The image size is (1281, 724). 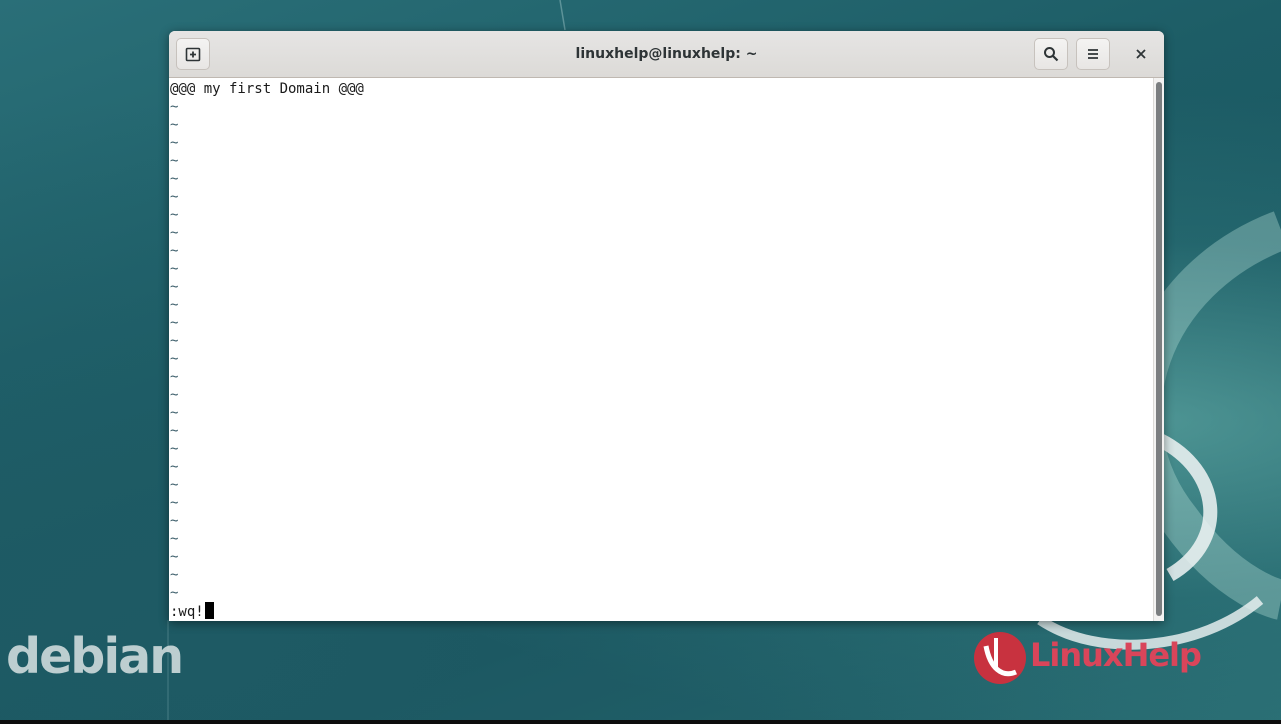 What do you see at coordinates (1000, 658) in the screenshot?
I see `linuxhelp-logo-icon` at bounding box center [1000, 658].